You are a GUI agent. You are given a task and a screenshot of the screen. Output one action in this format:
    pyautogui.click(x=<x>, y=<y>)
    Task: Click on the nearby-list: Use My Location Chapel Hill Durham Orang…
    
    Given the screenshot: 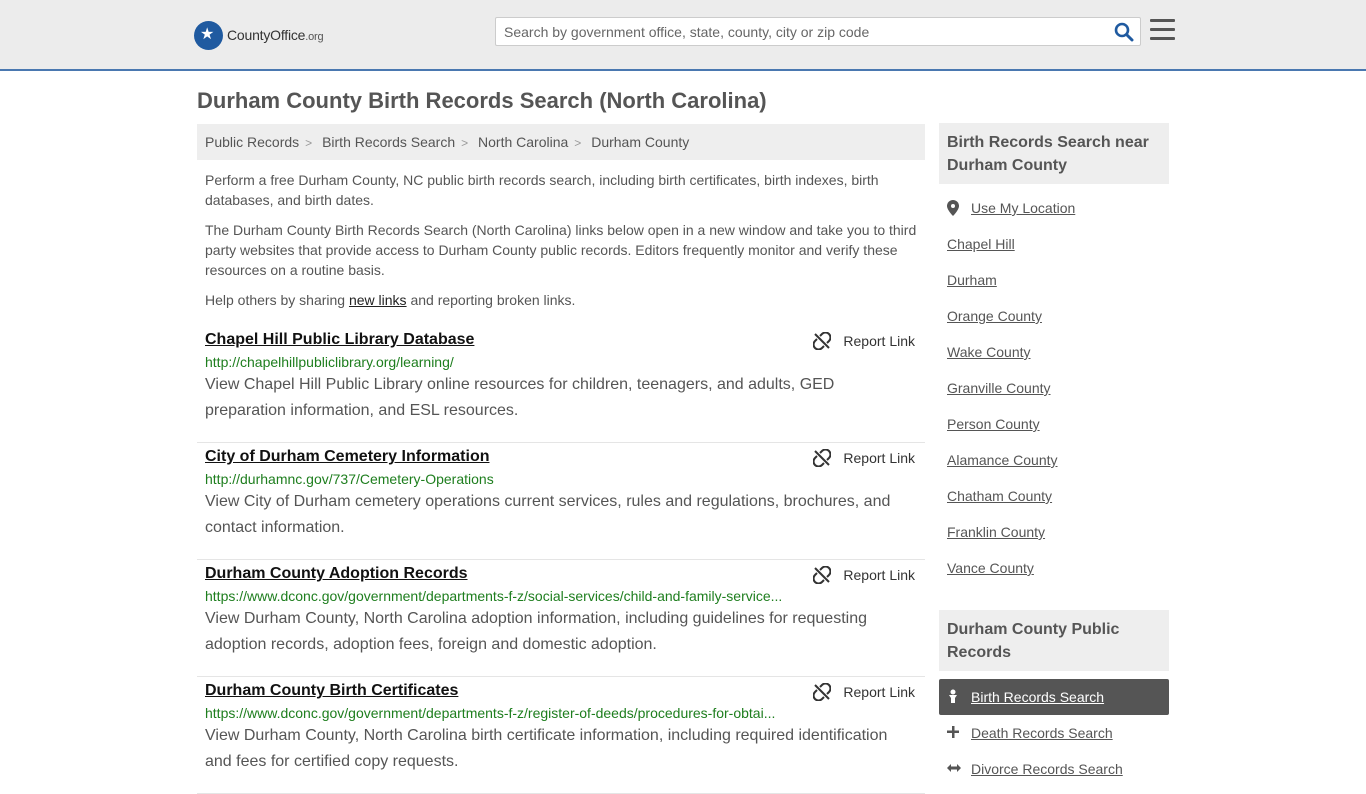 What is the action you would take?
    pyautogui.click(x=1054, y=394)
    